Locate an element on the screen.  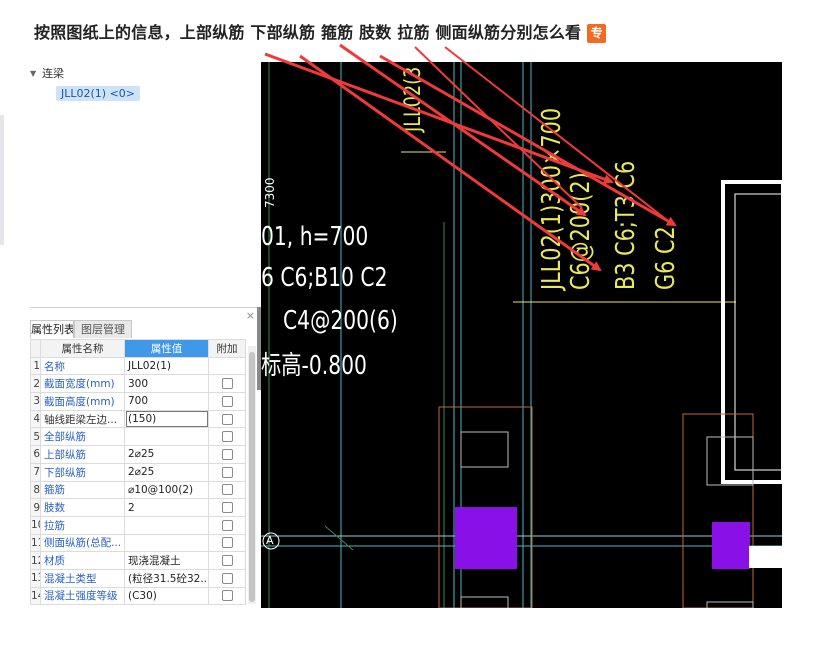
property-name: 上部纵筋 is located at coordinates (82, 454).